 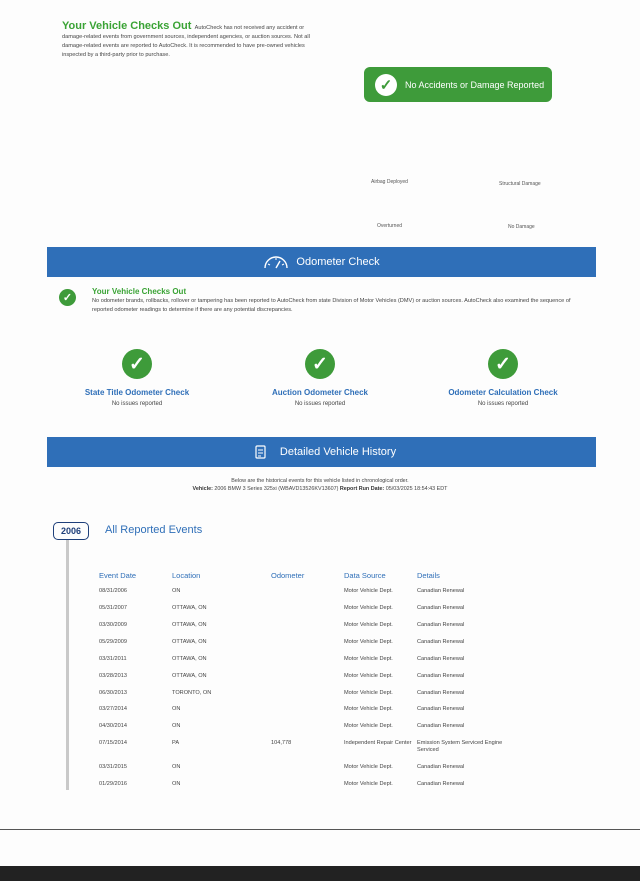 What do you see at coordinates (503, 392) in the screenshot?
I see `check-title: Odometer Calculation Check` at bounding box center [503, 392].